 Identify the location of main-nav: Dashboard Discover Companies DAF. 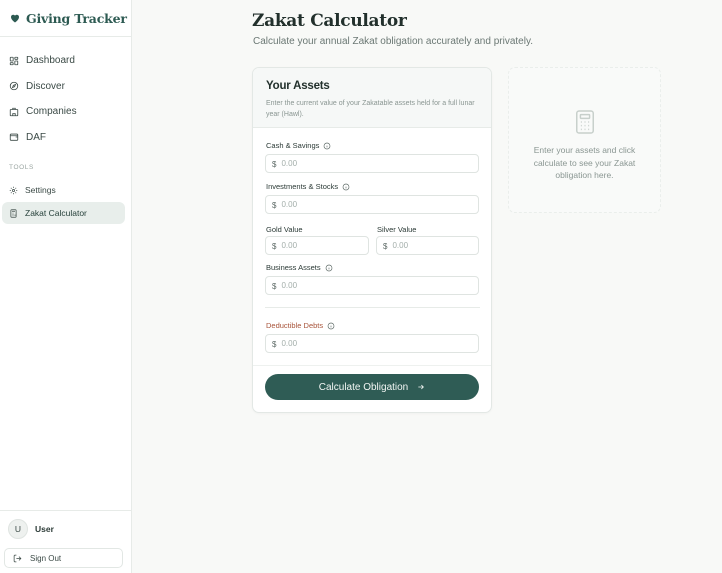
(65, 93).